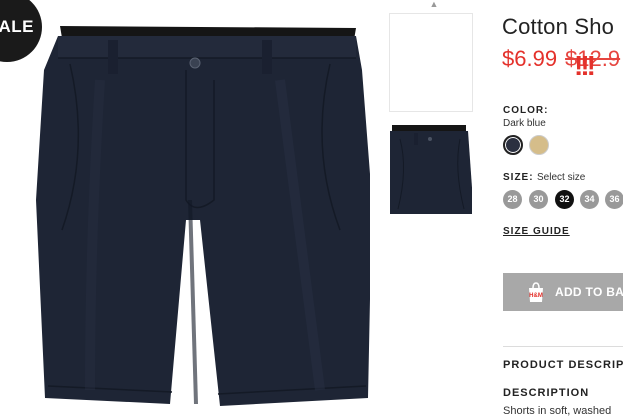 This screenshot has height=419, width=623. I want to click on size-label: SIZE:, so click(518, 177).